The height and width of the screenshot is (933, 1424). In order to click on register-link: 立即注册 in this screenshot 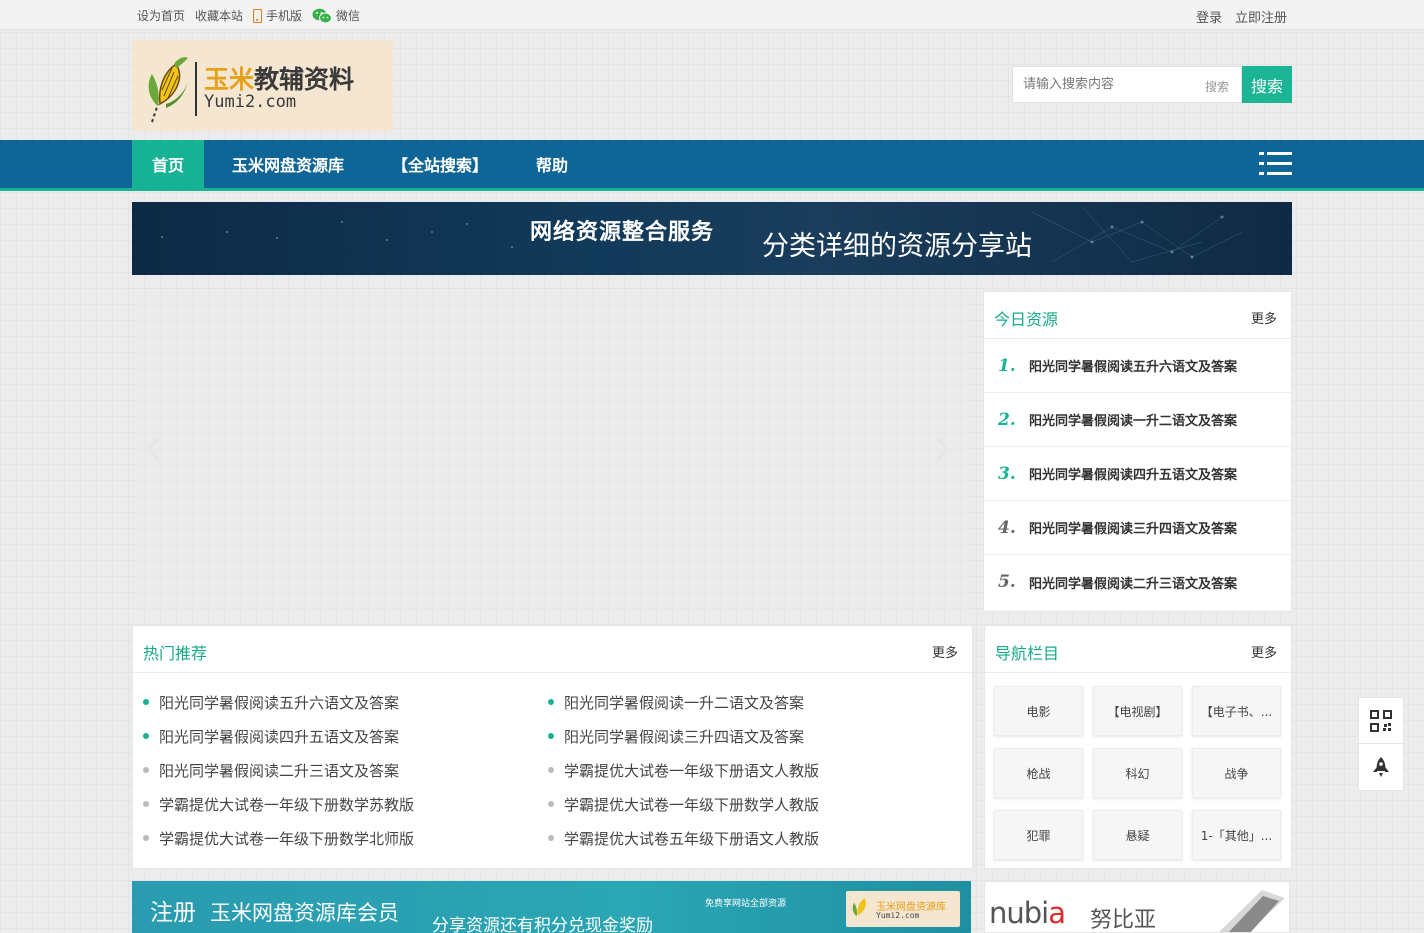, I will do `click(1261, 16)`.